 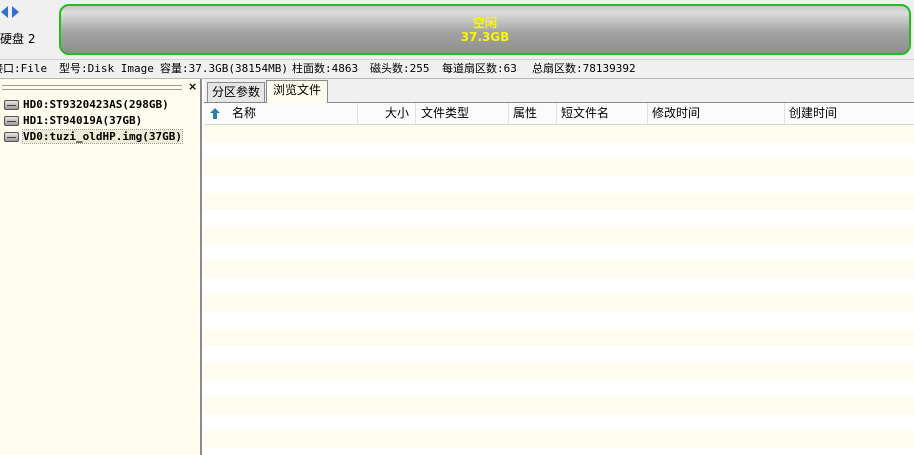 What do you see at coordinates (4, 12) in the screenshot?
I see `arrow-left-icon` at bounding box center [4, 12].